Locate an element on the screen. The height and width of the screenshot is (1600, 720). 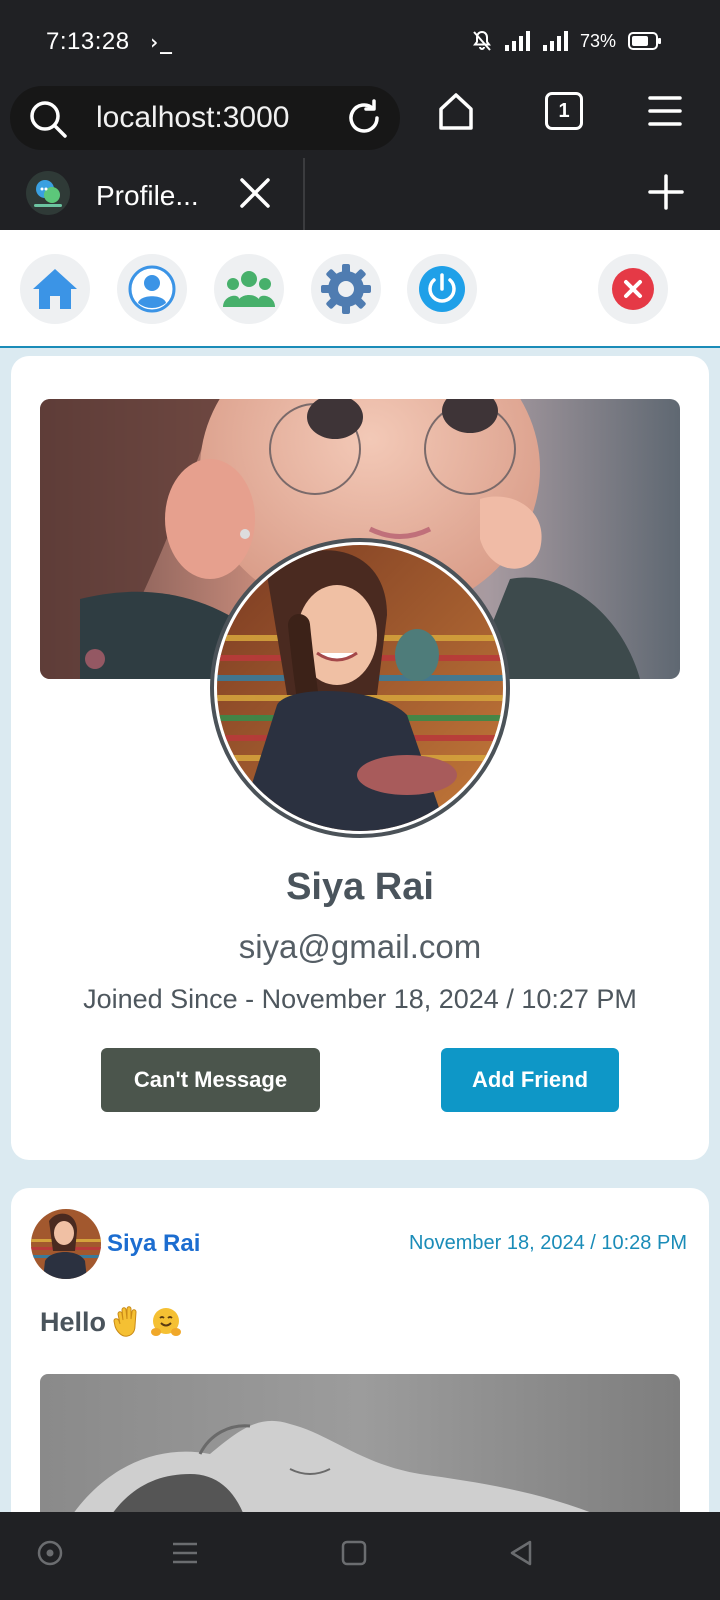
profile-name: Siya Rai is located at coordinates (360, 887).